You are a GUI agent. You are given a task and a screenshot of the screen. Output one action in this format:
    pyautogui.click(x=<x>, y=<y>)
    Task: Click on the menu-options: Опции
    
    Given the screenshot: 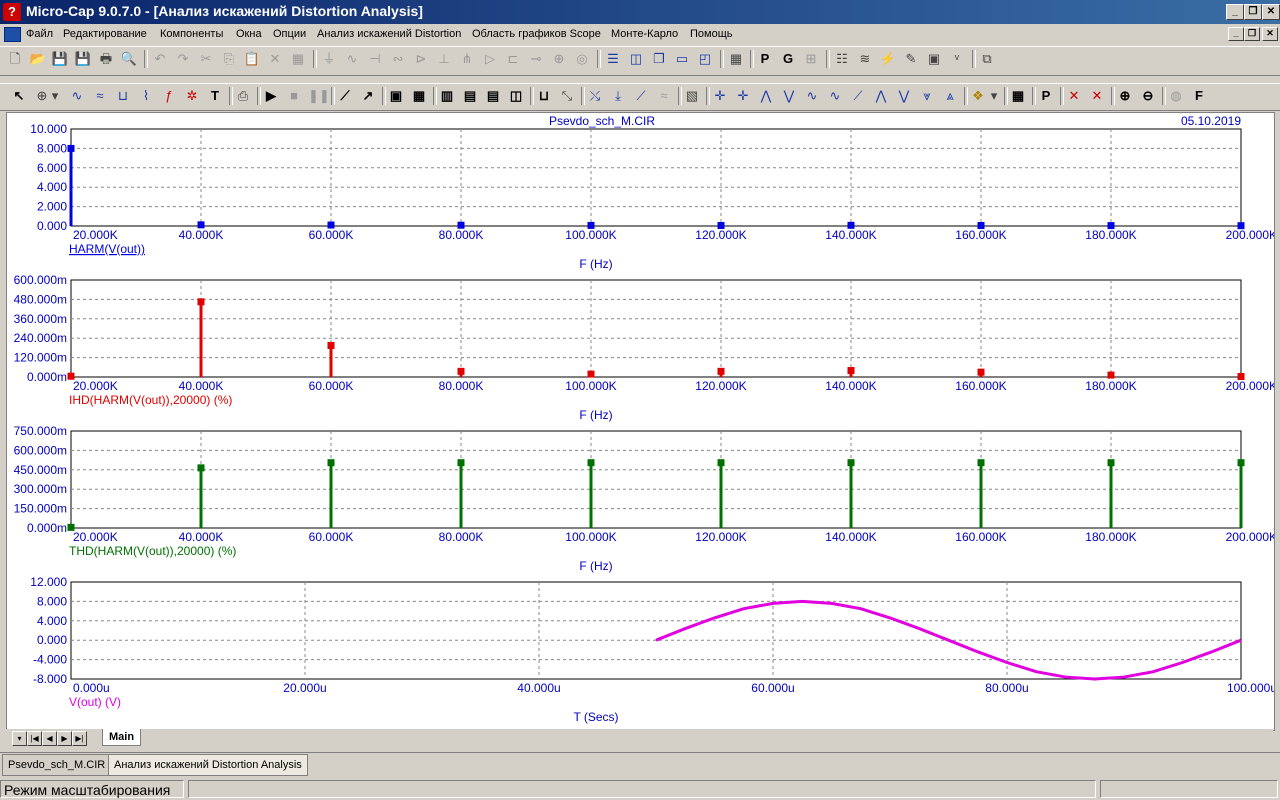 What is the action you would take?
    pyautogui.click(x=289, y=34)
    